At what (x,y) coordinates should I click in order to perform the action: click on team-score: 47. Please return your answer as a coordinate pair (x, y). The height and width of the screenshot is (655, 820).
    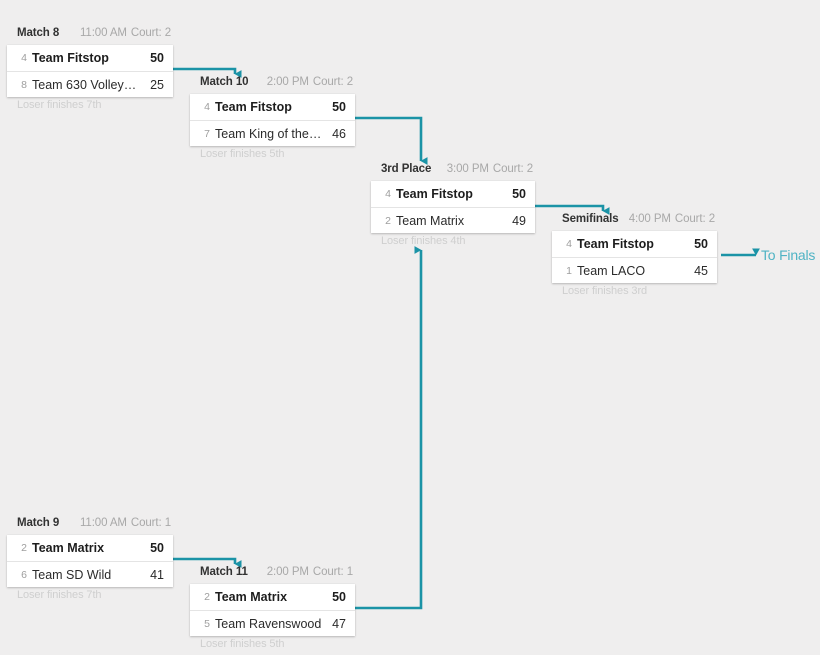
    Looking at the image, I should click on (339, 623).